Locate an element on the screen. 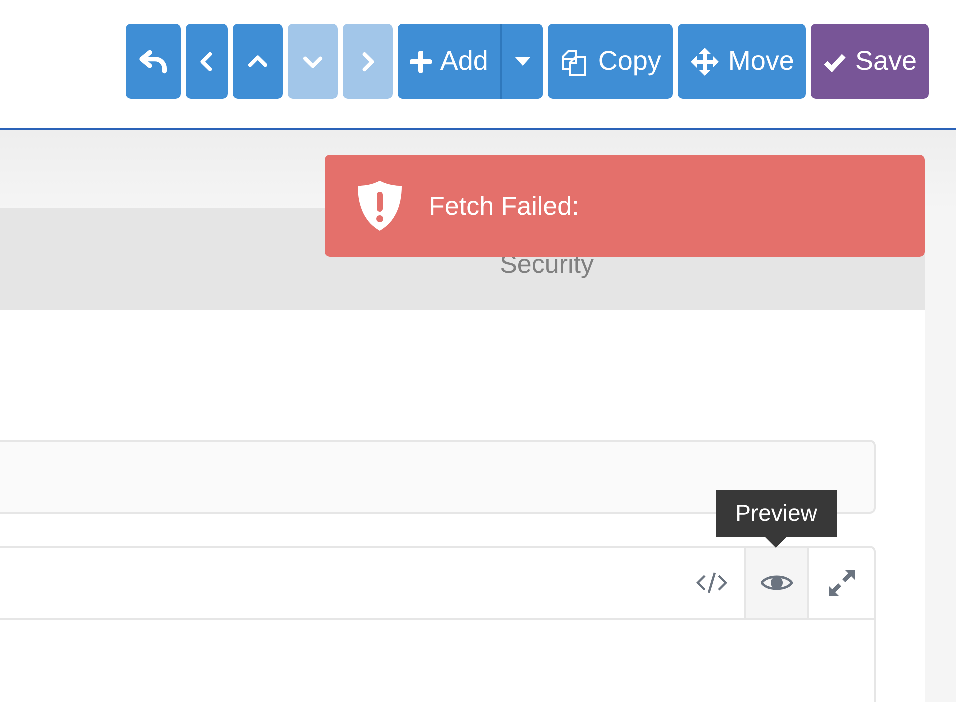 This screenshot has width=956, height=704. add-button: Add is located at coordinates (450, 61).